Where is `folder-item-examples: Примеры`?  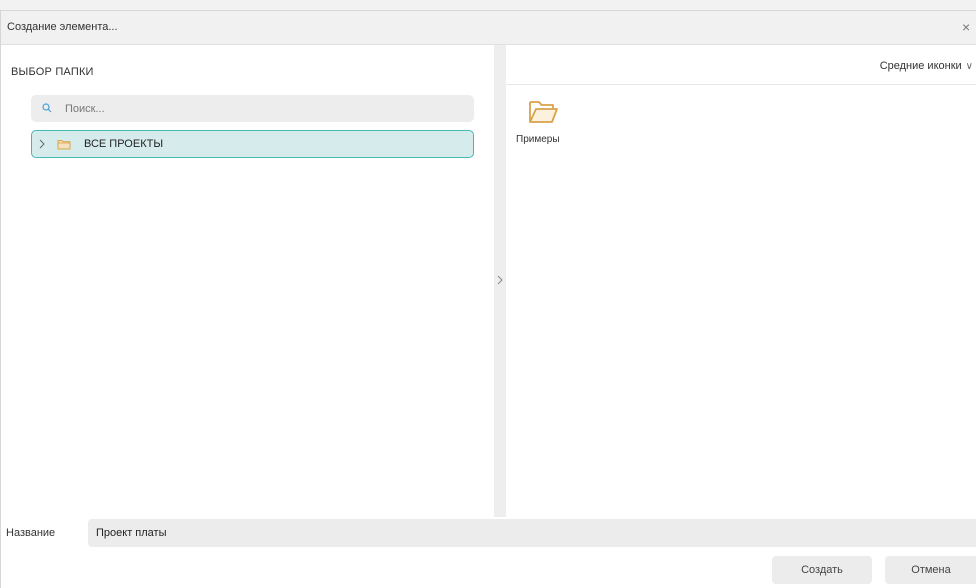
folder-item-examples: Примеры is located at coordinates (544, 126).